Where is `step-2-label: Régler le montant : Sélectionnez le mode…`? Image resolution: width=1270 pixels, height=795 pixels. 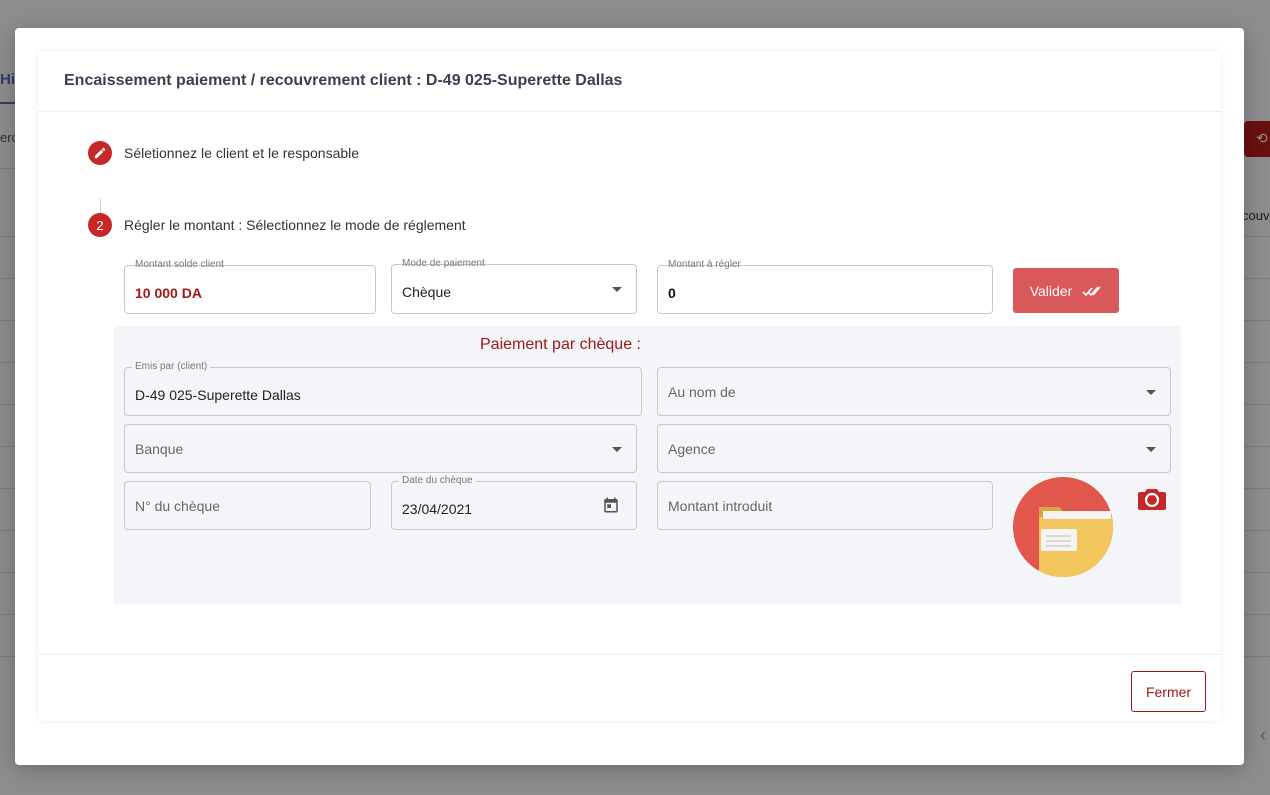
step-2-label: Régler le montant : Sélectionnez le mode… is located at coordinates (295, 225).